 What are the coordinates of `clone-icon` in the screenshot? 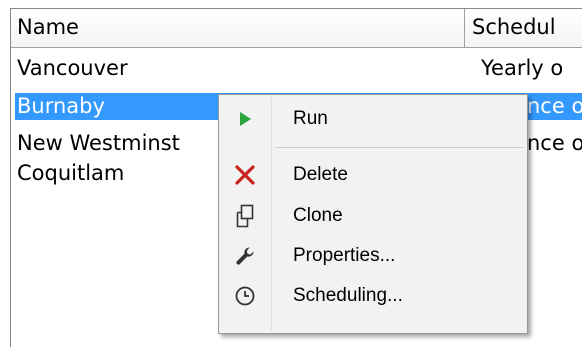 It's located at (245, 216).